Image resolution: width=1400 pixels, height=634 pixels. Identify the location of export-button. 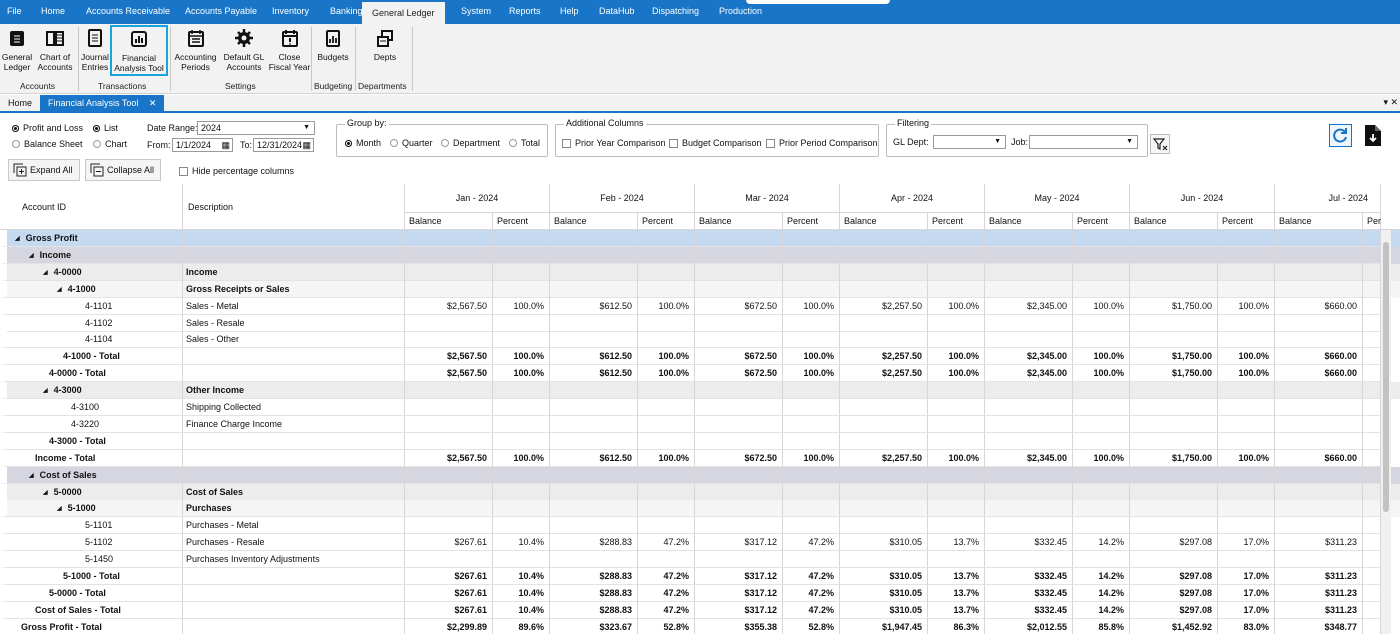
(1373, 135).